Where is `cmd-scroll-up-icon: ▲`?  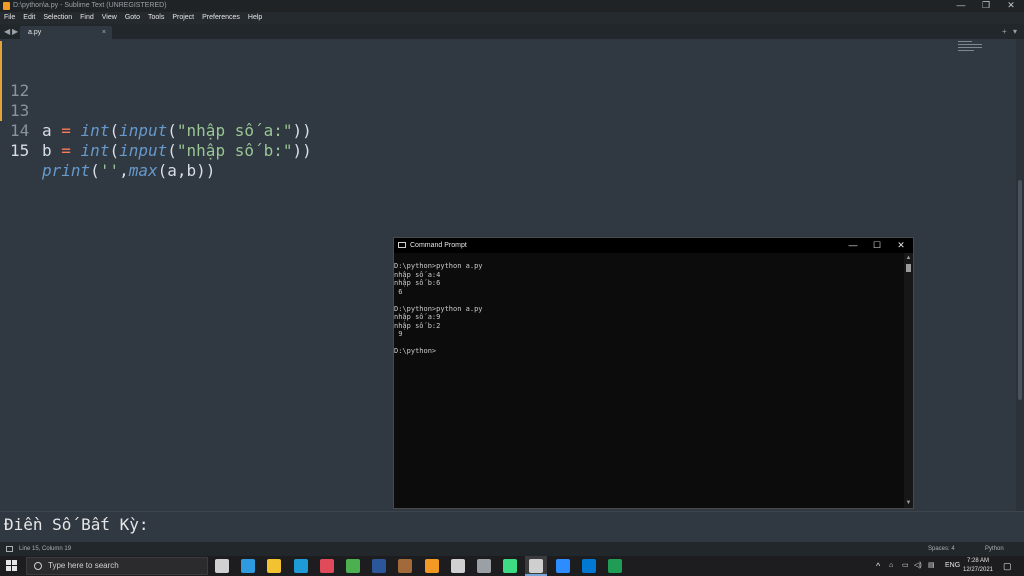
cmd-scroll-up-icon: ▲ is located at coordinates (908, 258).